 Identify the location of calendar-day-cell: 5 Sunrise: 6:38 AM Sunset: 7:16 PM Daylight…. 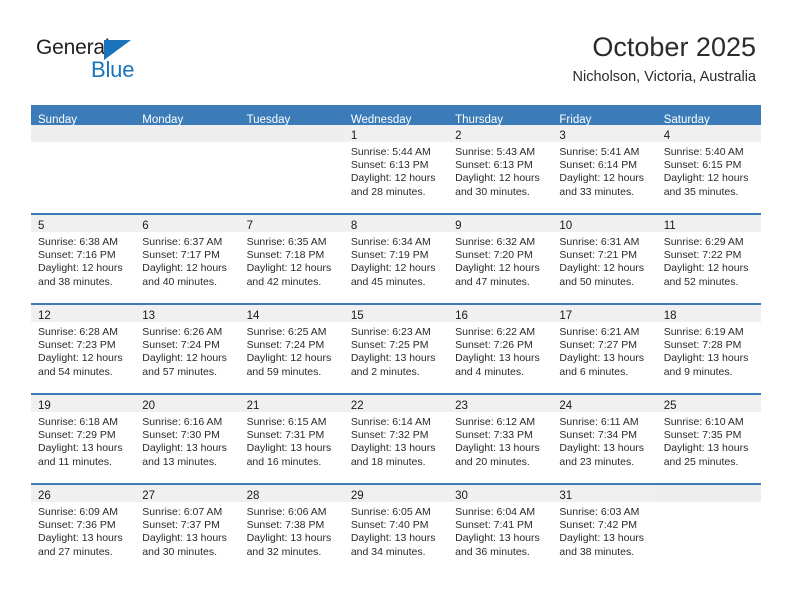
(83, 259).